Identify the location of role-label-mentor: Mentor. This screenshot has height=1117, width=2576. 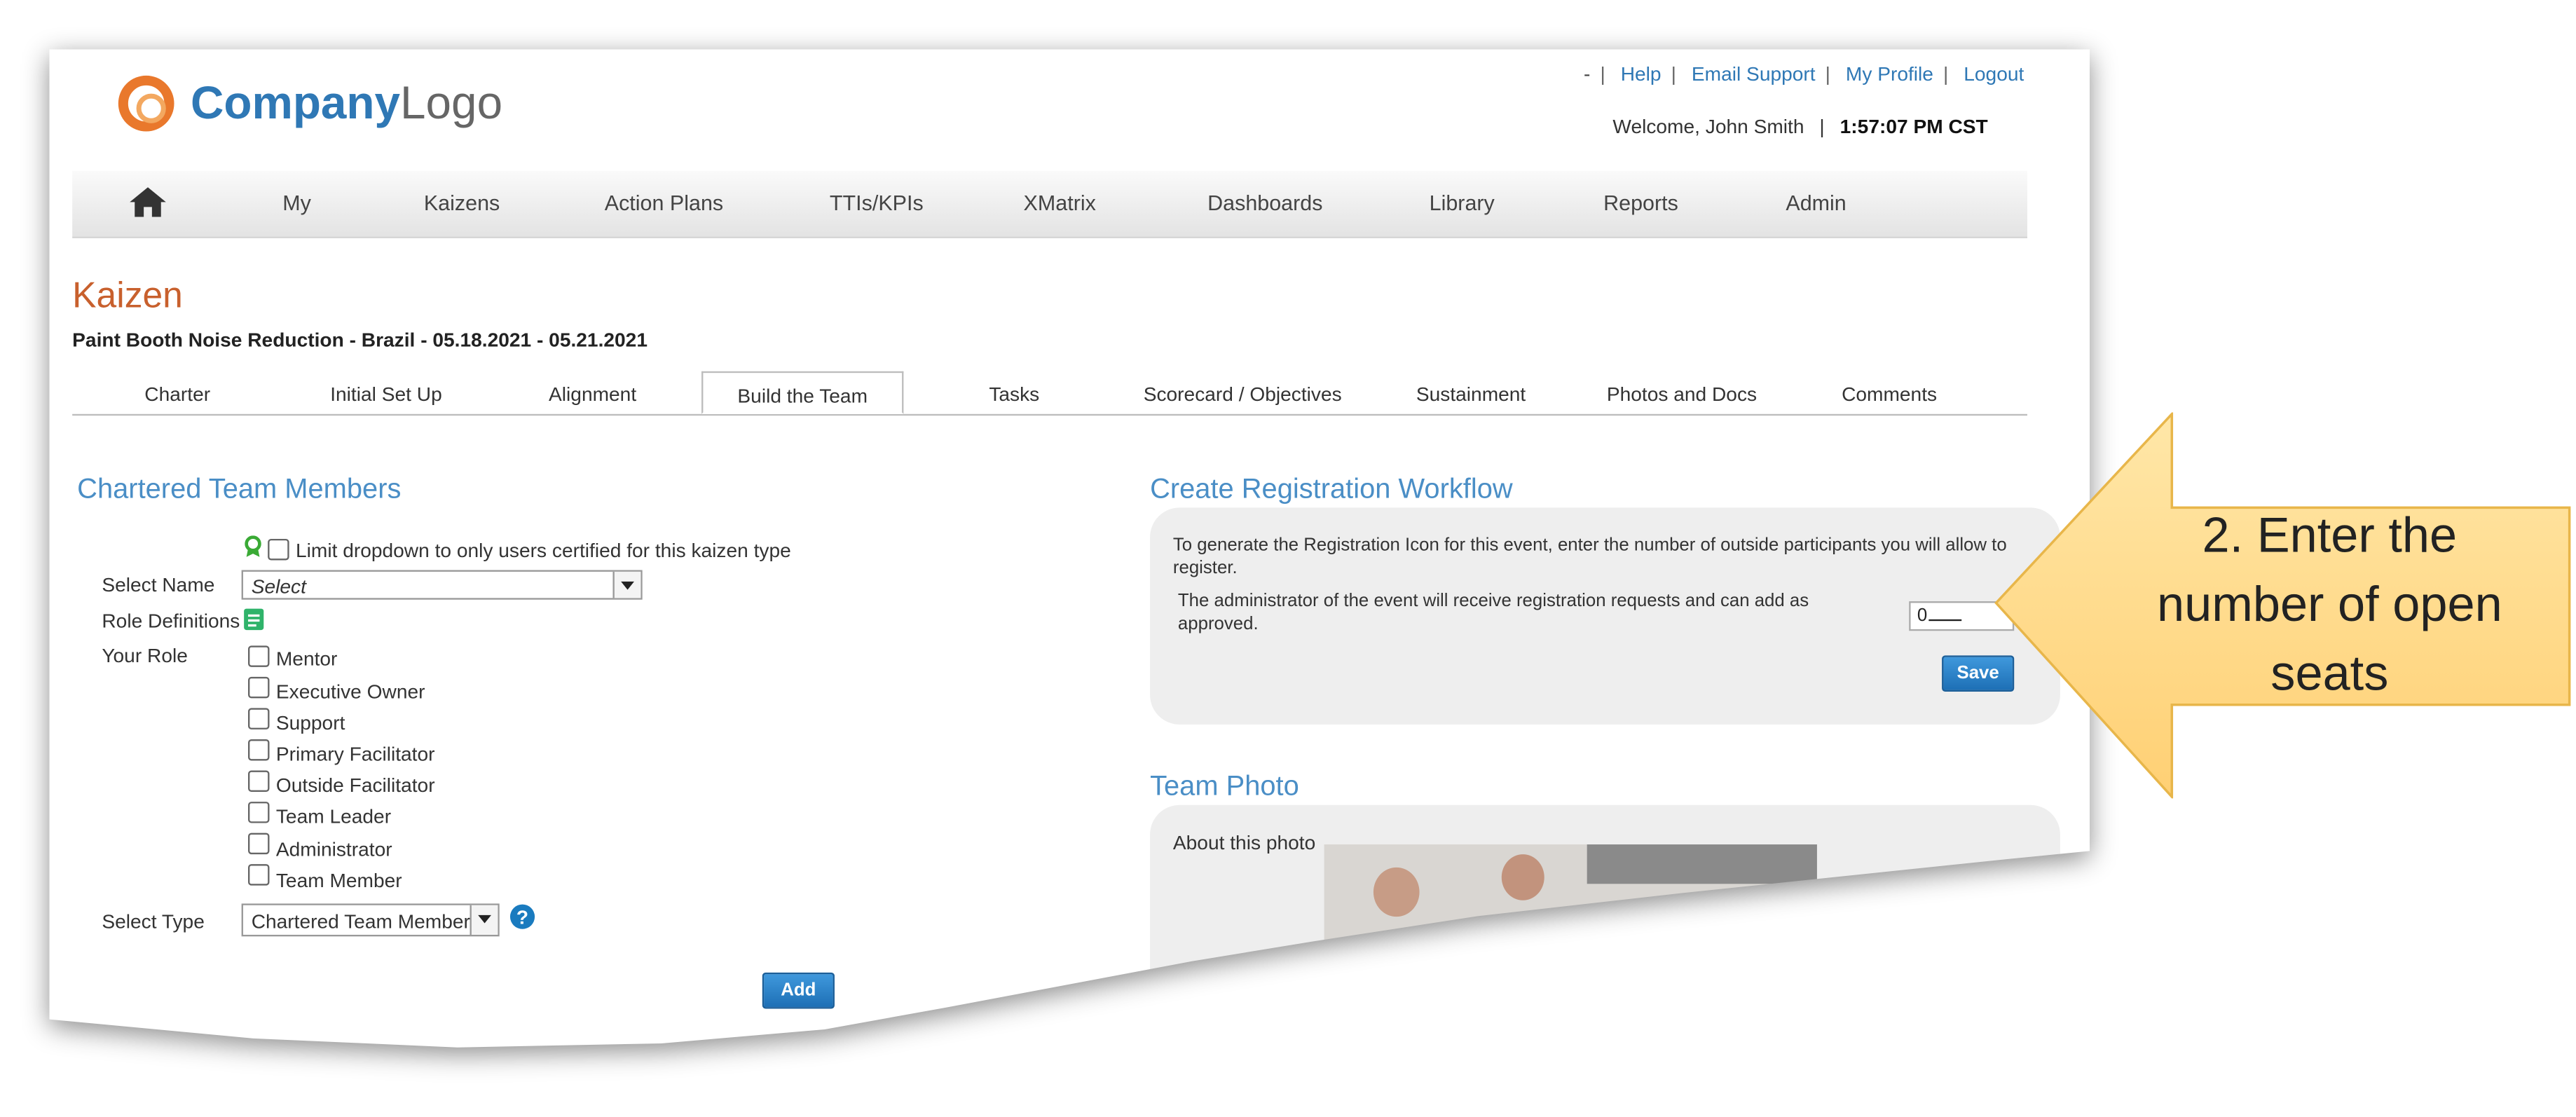
(306, 659).